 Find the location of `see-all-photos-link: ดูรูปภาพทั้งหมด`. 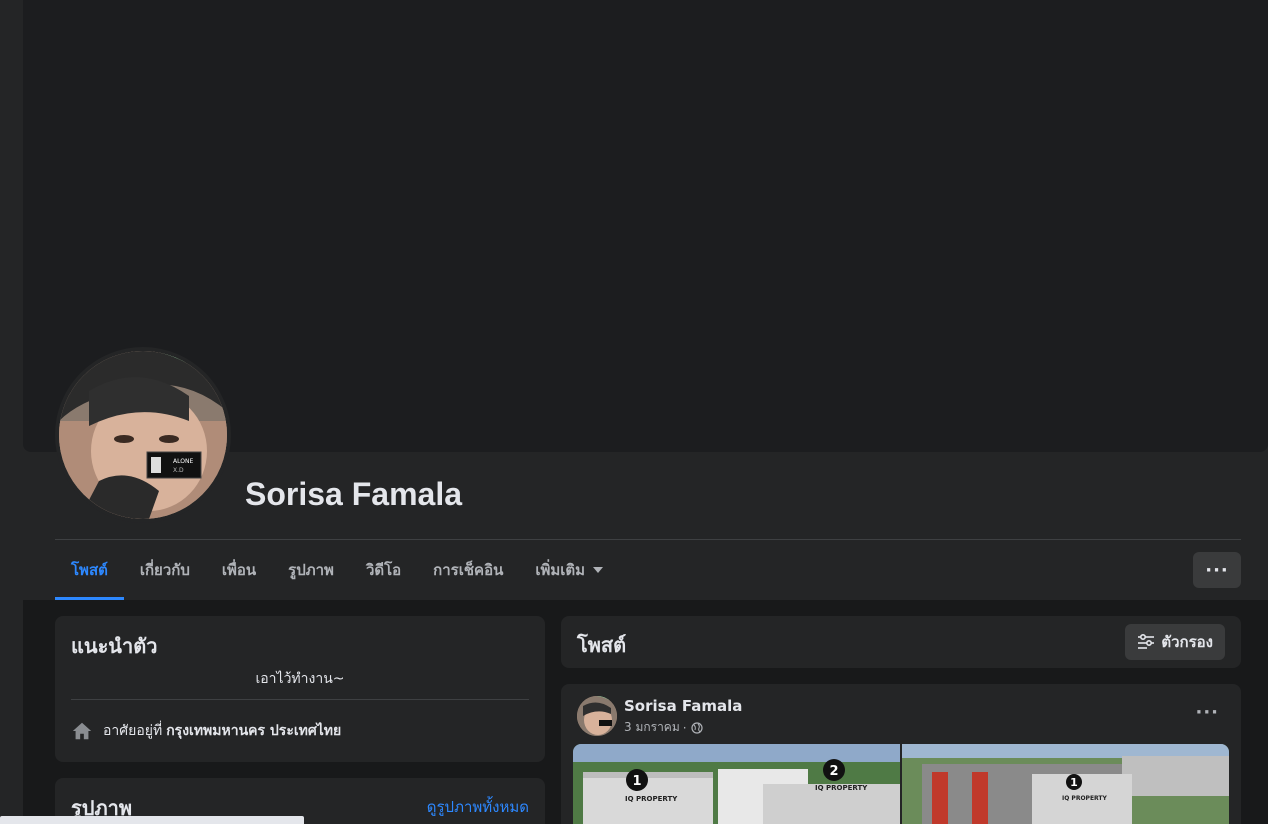

see-all-photos-link: ดูรูปภาพทั้งหมด is located at coordinates (478, 807).